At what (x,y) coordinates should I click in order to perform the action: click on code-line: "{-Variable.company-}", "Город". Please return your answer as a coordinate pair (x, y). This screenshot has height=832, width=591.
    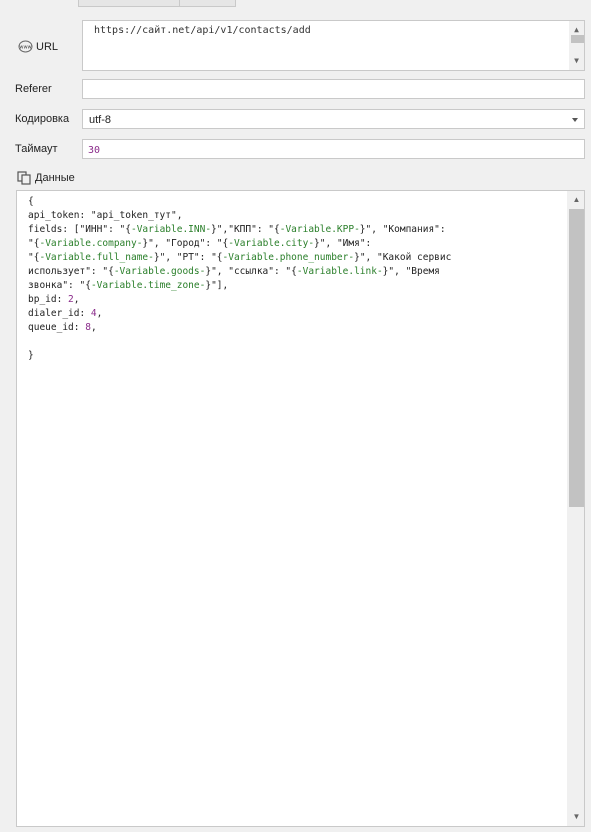
    Looking at the image, I should click on (200, 243).